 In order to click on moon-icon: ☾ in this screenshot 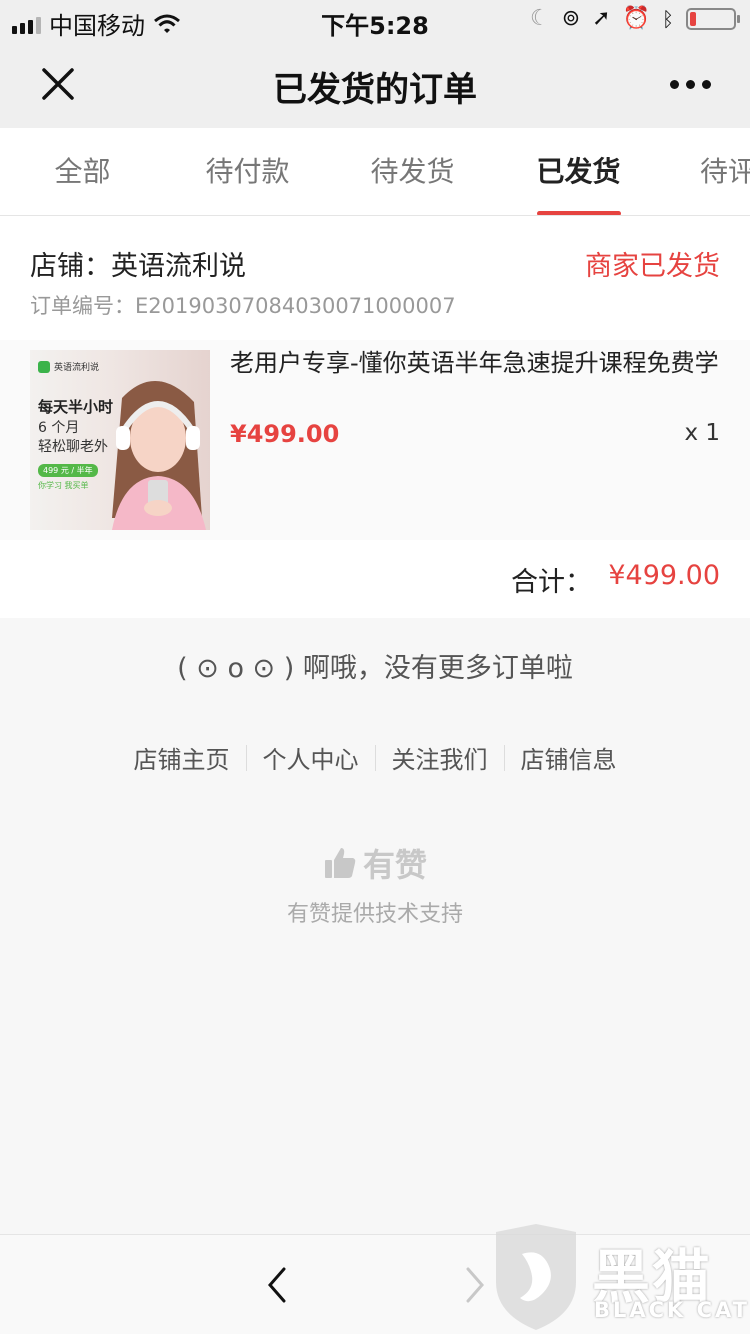, I will do `click(539, 18)`.